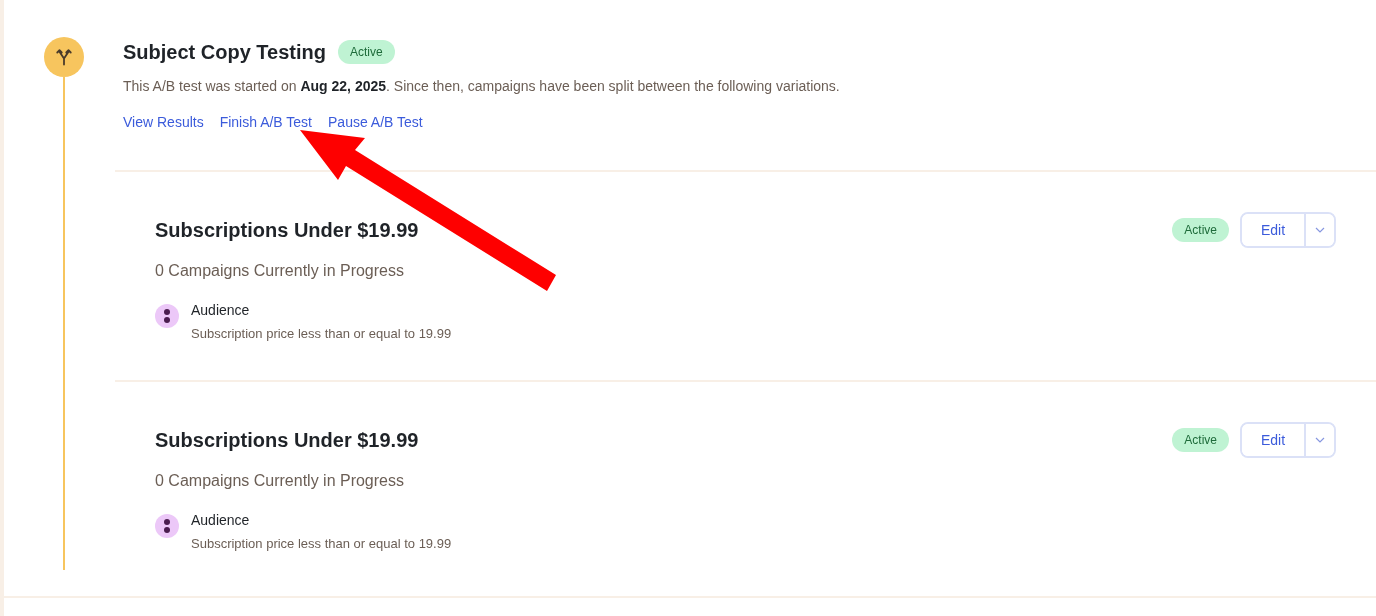 The width and height of the screenshot is (1376, 616). I want to click on action-link: View Results, so click(163, 122).